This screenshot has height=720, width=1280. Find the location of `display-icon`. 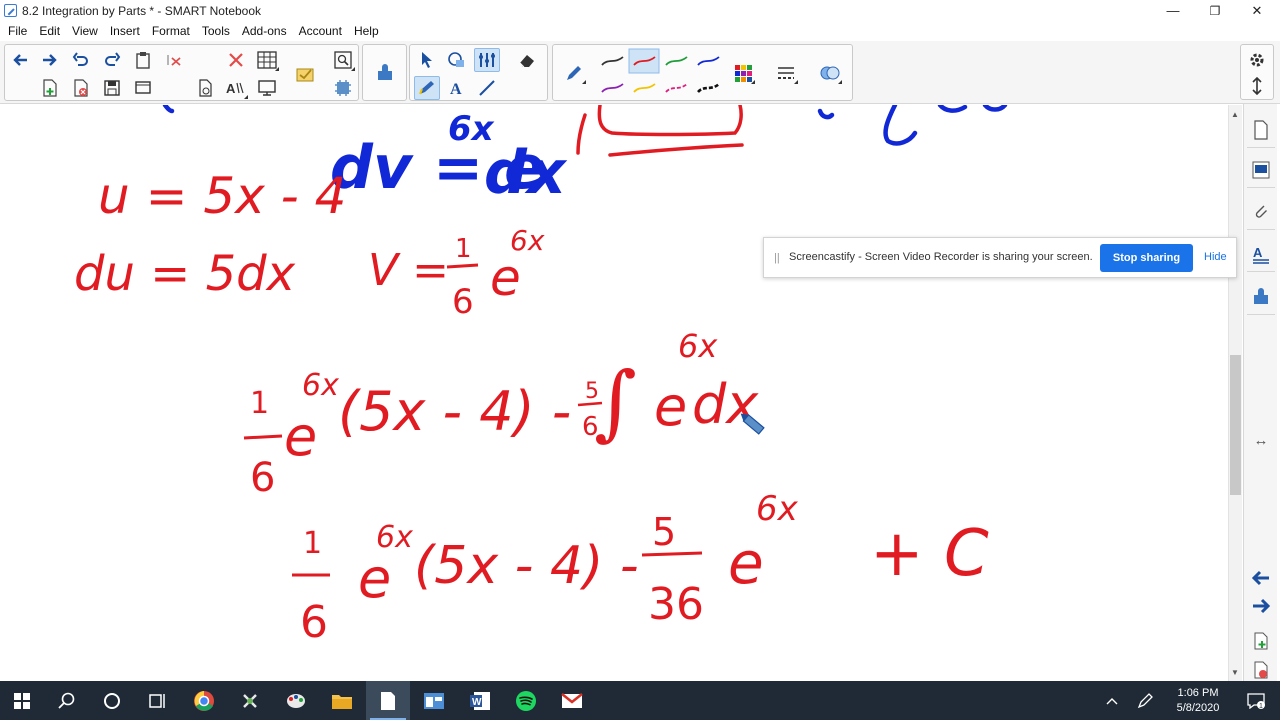

display-icon is located at coordinates (267, 88).